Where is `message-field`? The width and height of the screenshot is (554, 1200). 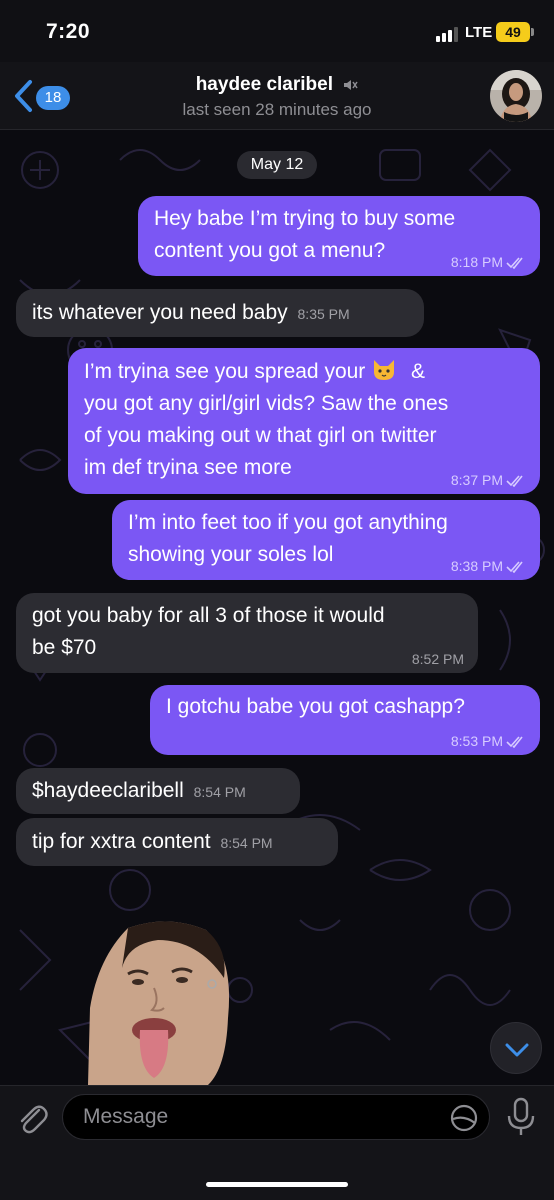 message-field is located at coordinates (276, 1117).